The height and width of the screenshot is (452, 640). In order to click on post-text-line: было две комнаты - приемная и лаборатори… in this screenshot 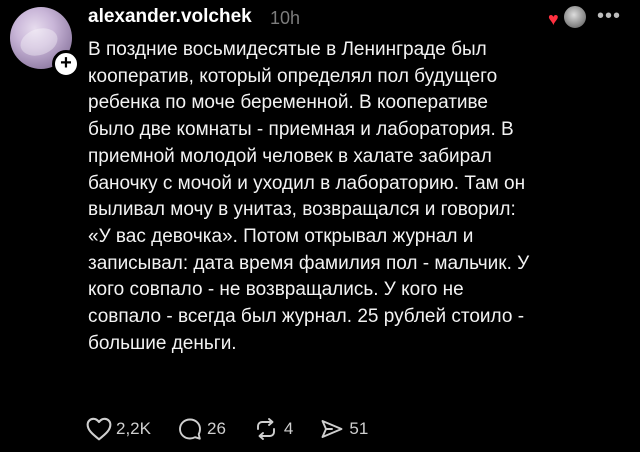, I will do `click(301, 130)`.